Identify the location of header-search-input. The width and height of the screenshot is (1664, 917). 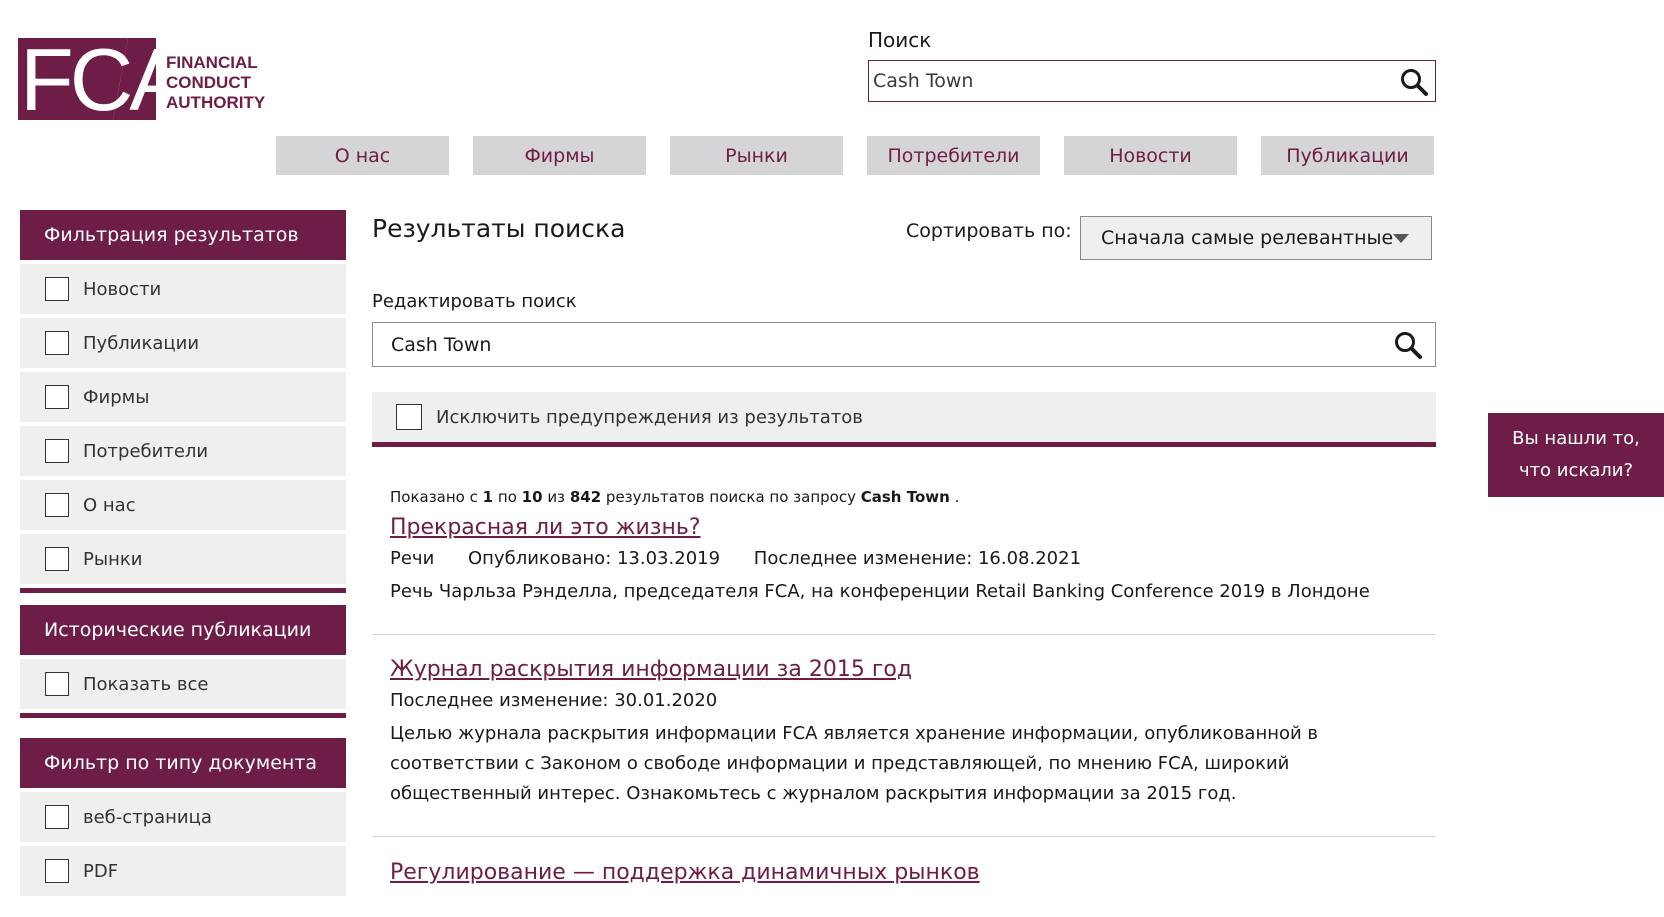
(1152, 81).